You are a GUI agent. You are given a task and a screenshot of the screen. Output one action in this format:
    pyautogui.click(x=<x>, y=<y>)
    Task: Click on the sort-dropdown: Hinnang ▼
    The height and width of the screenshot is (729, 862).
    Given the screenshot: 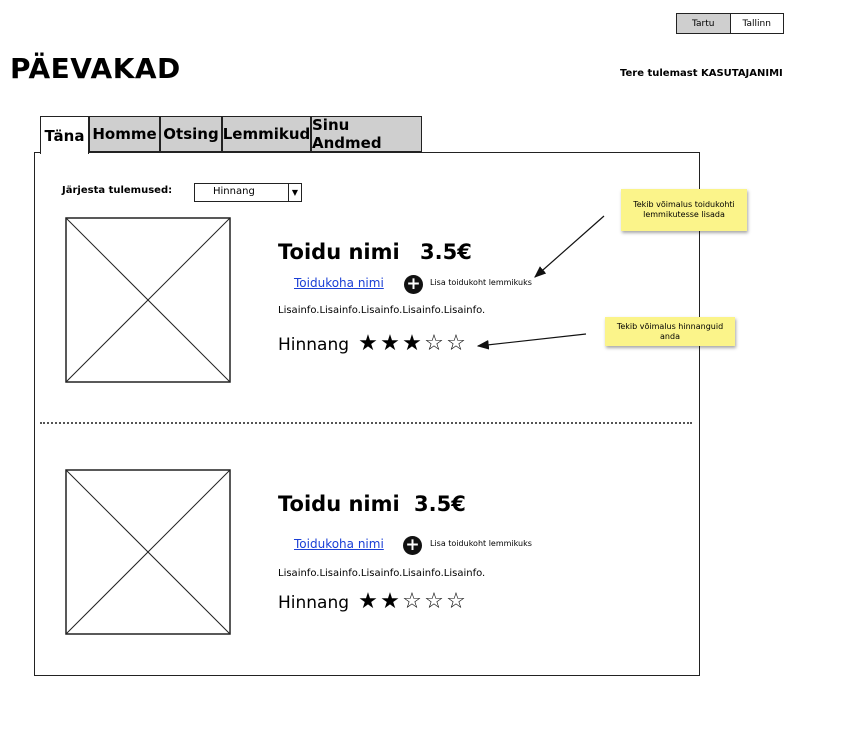 What is the action you would take?
    pyautogui.click(x=248, y=192)
    